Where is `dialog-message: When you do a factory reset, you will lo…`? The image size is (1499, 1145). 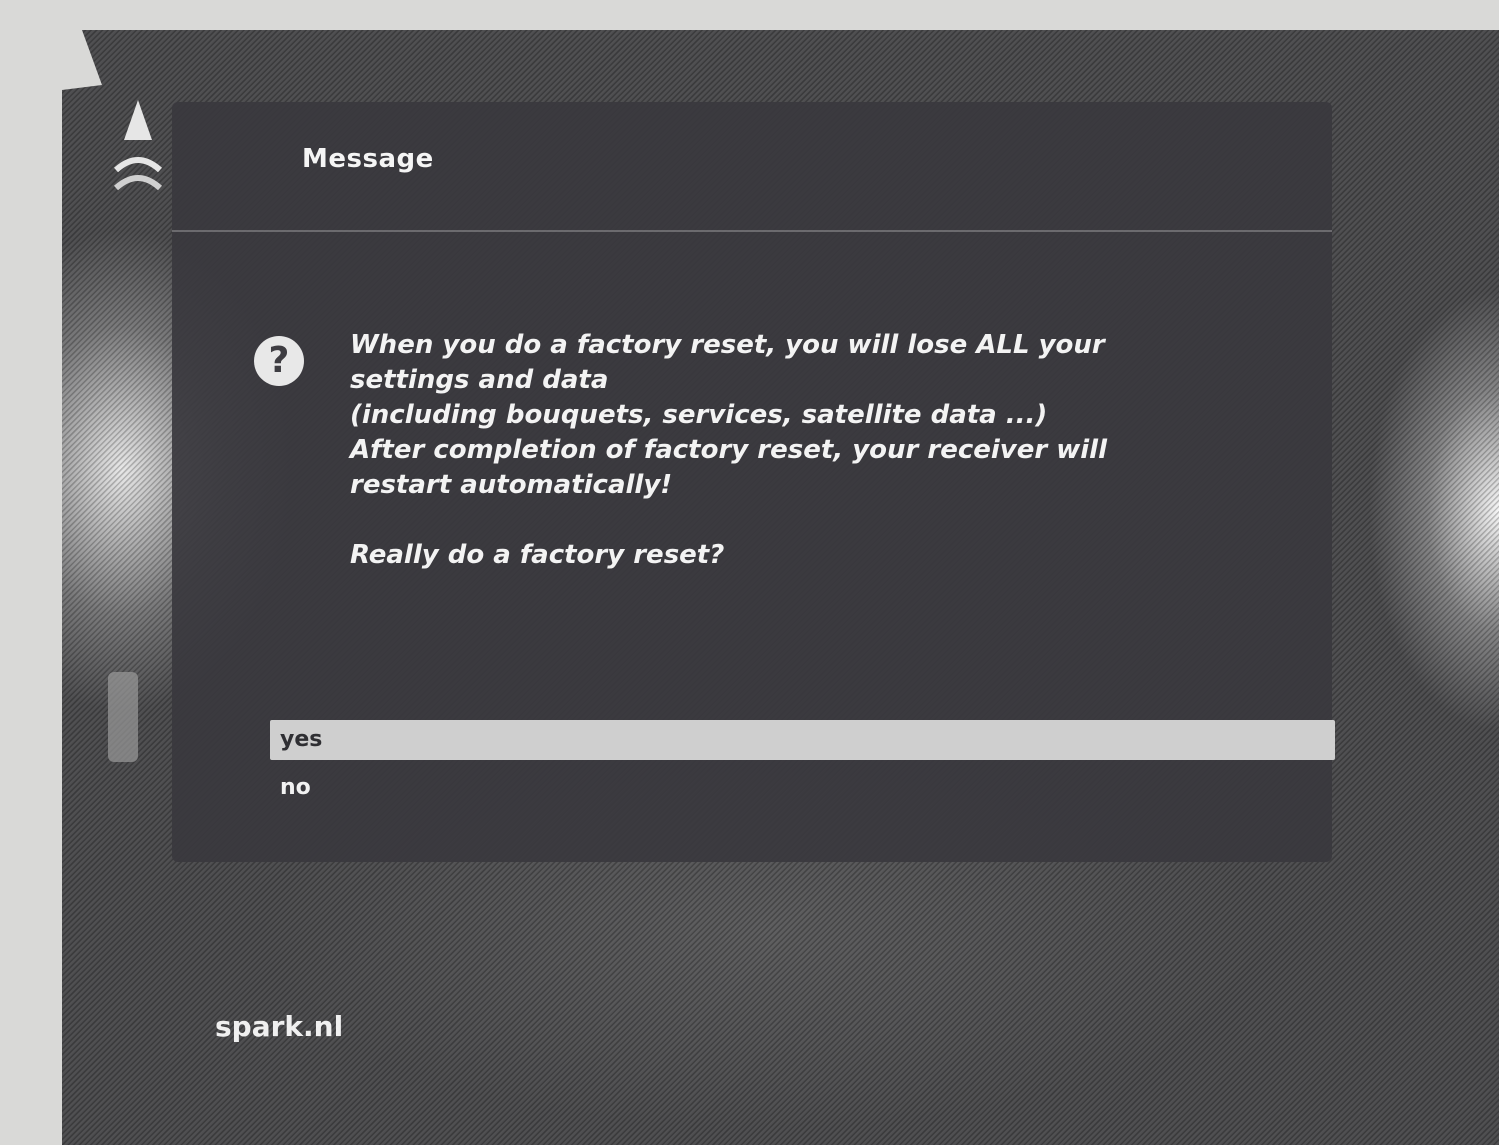 dialog-message: When you do a factory reset, you will lo… is located at coordinates (790, 450).